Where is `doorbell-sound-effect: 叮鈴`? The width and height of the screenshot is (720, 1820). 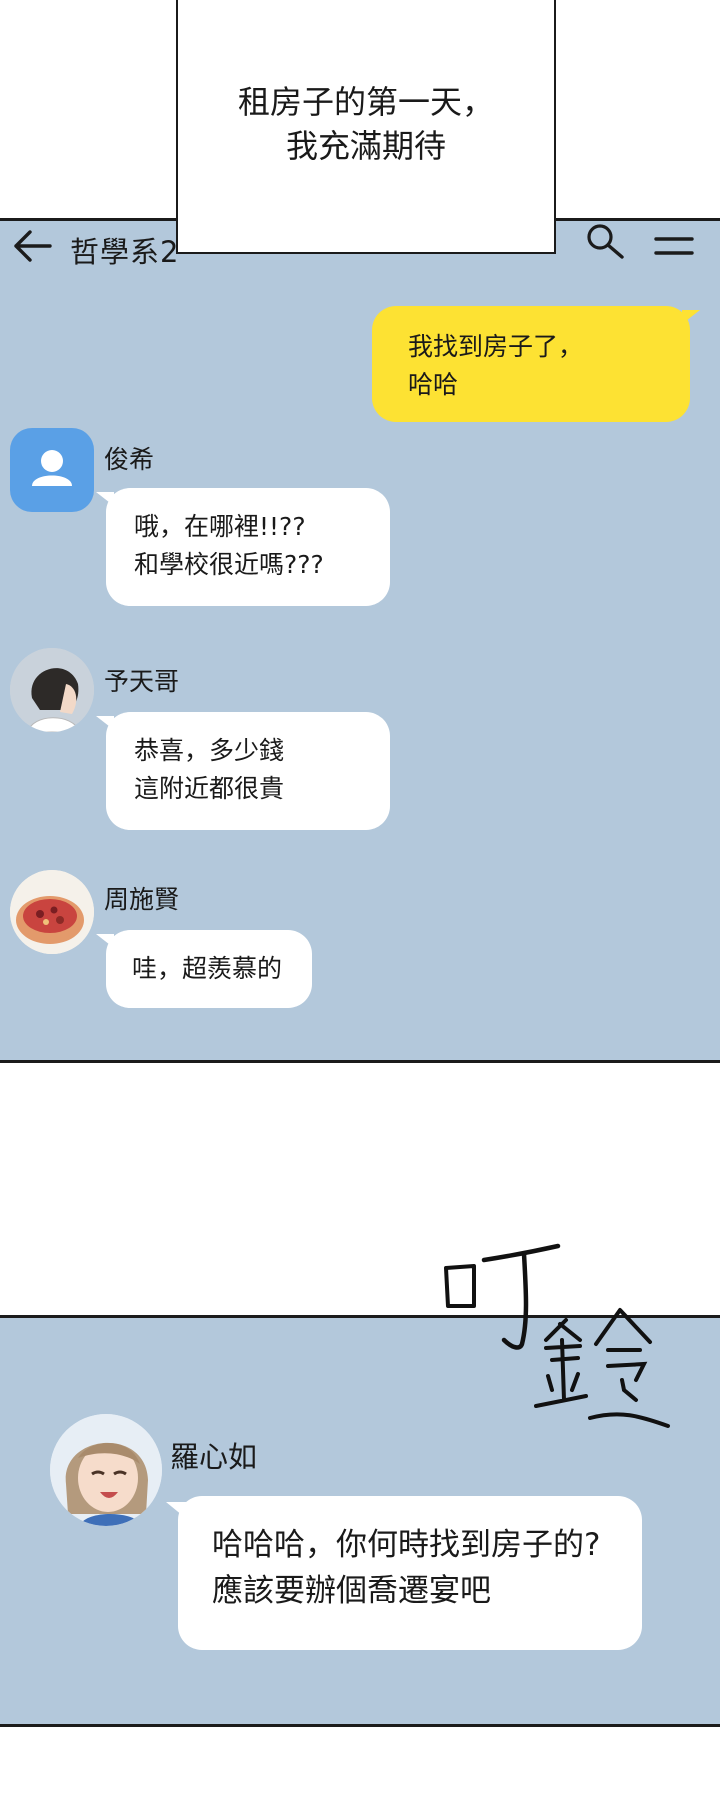
doorbell-sound-effect: 叮鈴 is located at coordinates (557, 1335).